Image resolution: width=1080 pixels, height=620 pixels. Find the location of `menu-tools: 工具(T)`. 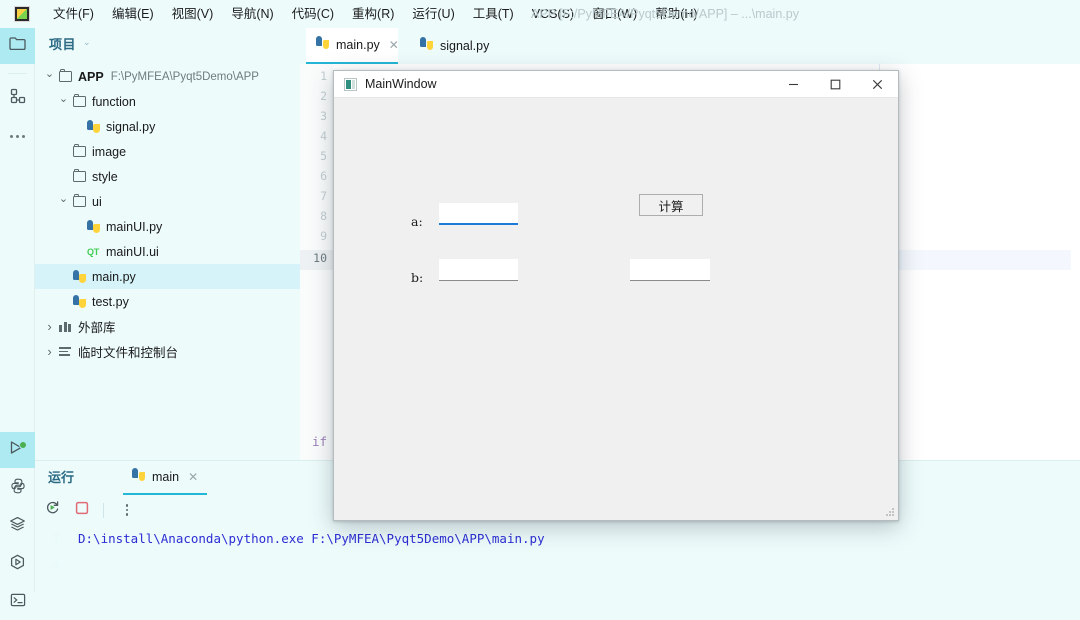

menu-tools: 工具(T) is located at coordinates (493, 14).